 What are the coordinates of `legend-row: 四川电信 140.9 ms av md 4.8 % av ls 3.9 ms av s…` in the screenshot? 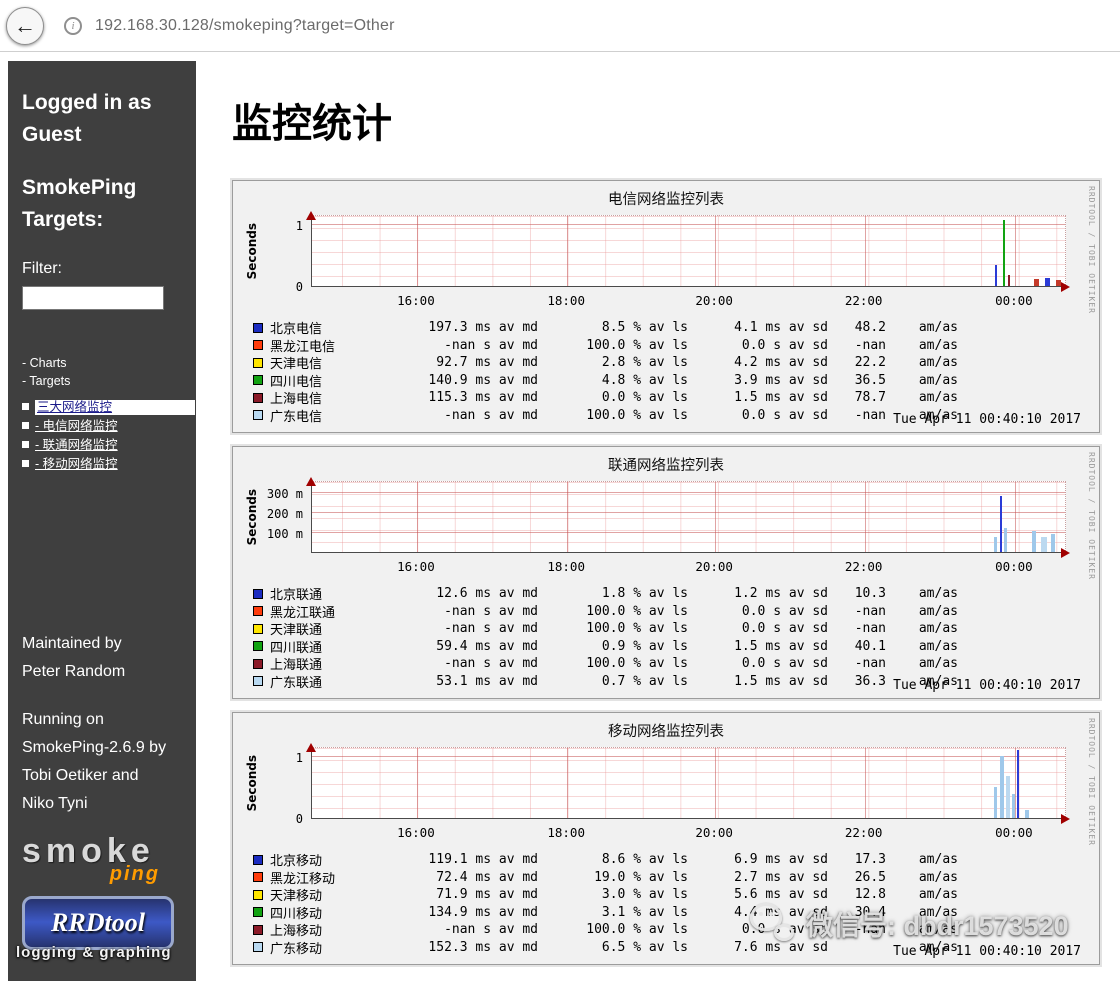 It's located at (676, 381).